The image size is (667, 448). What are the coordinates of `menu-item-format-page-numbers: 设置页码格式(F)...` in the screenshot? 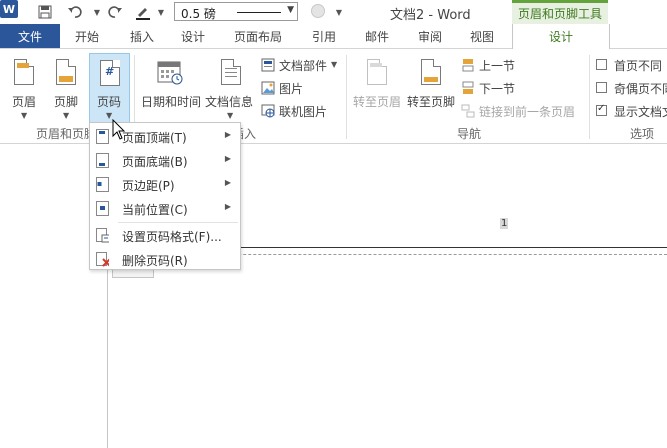 It's located at (165, 235).